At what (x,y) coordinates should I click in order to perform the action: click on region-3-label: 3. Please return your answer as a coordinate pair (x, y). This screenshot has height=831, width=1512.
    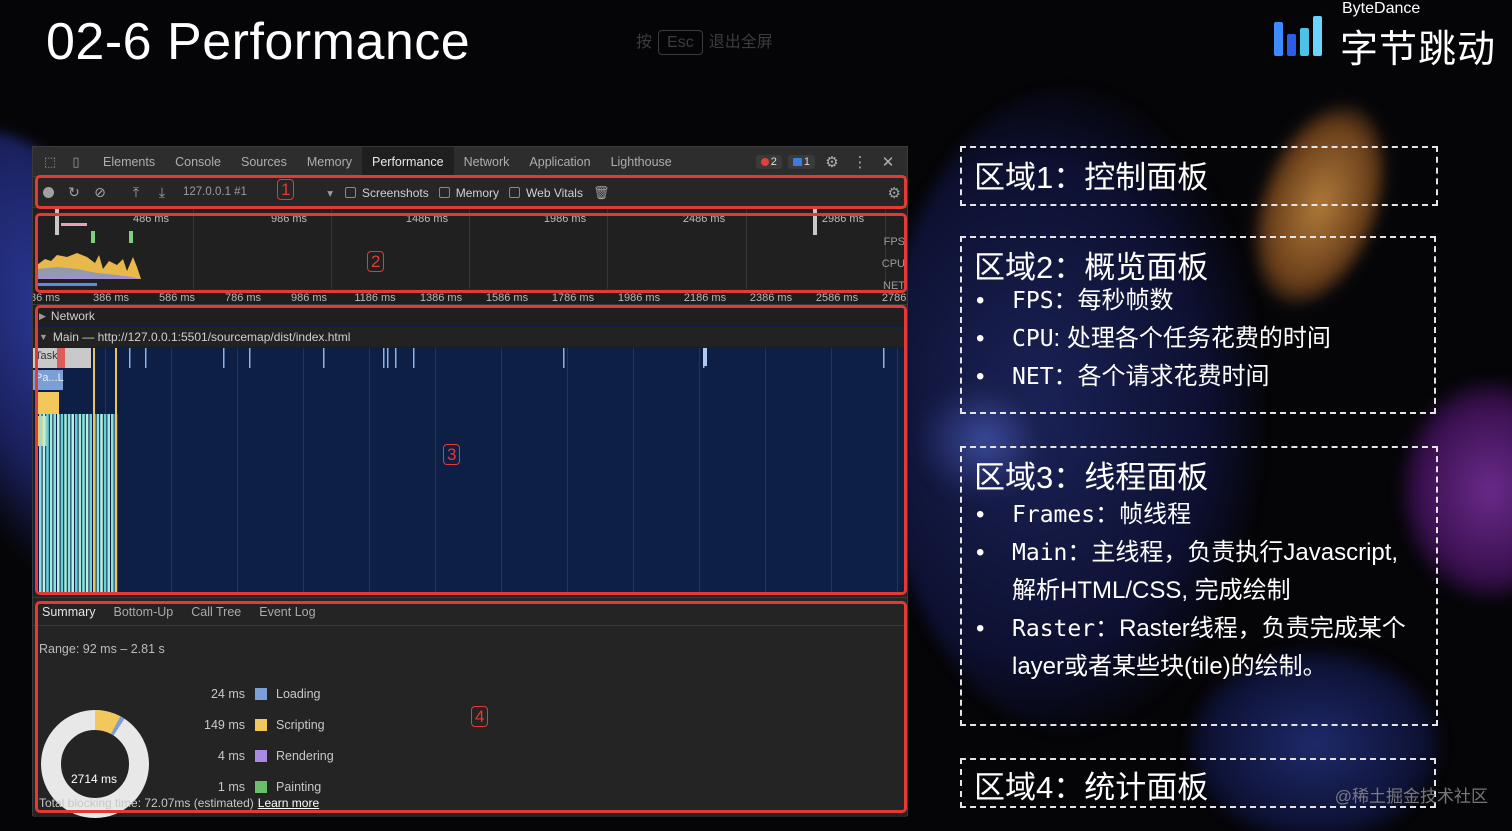
    Looking at the image, I should click on (452, 454).